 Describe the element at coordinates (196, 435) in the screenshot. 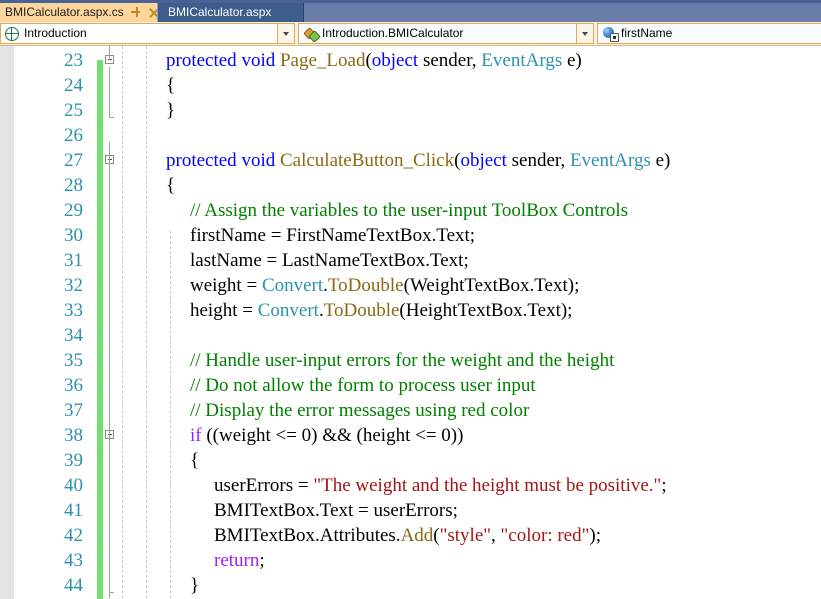

I see `code-token: if` at that location.